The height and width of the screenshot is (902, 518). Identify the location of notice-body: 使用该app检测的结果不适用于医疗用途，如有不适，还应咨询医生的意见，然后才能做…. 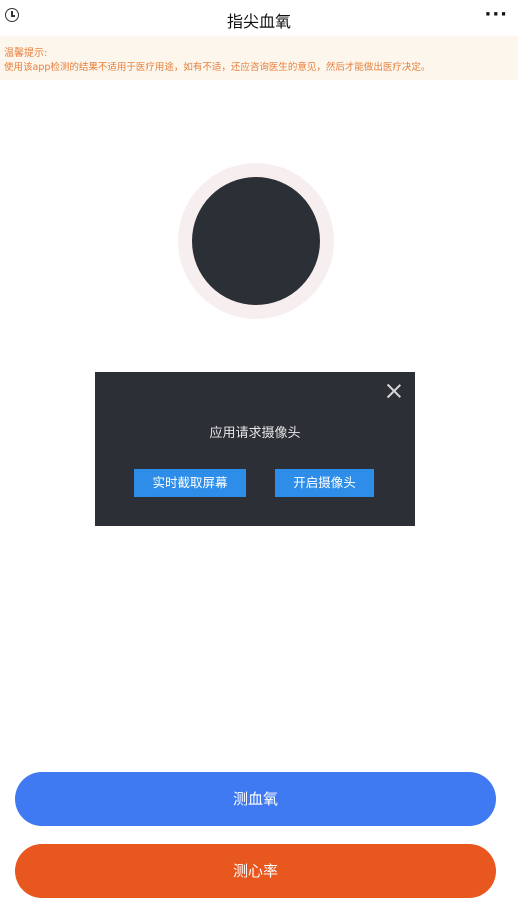
(217, 67).